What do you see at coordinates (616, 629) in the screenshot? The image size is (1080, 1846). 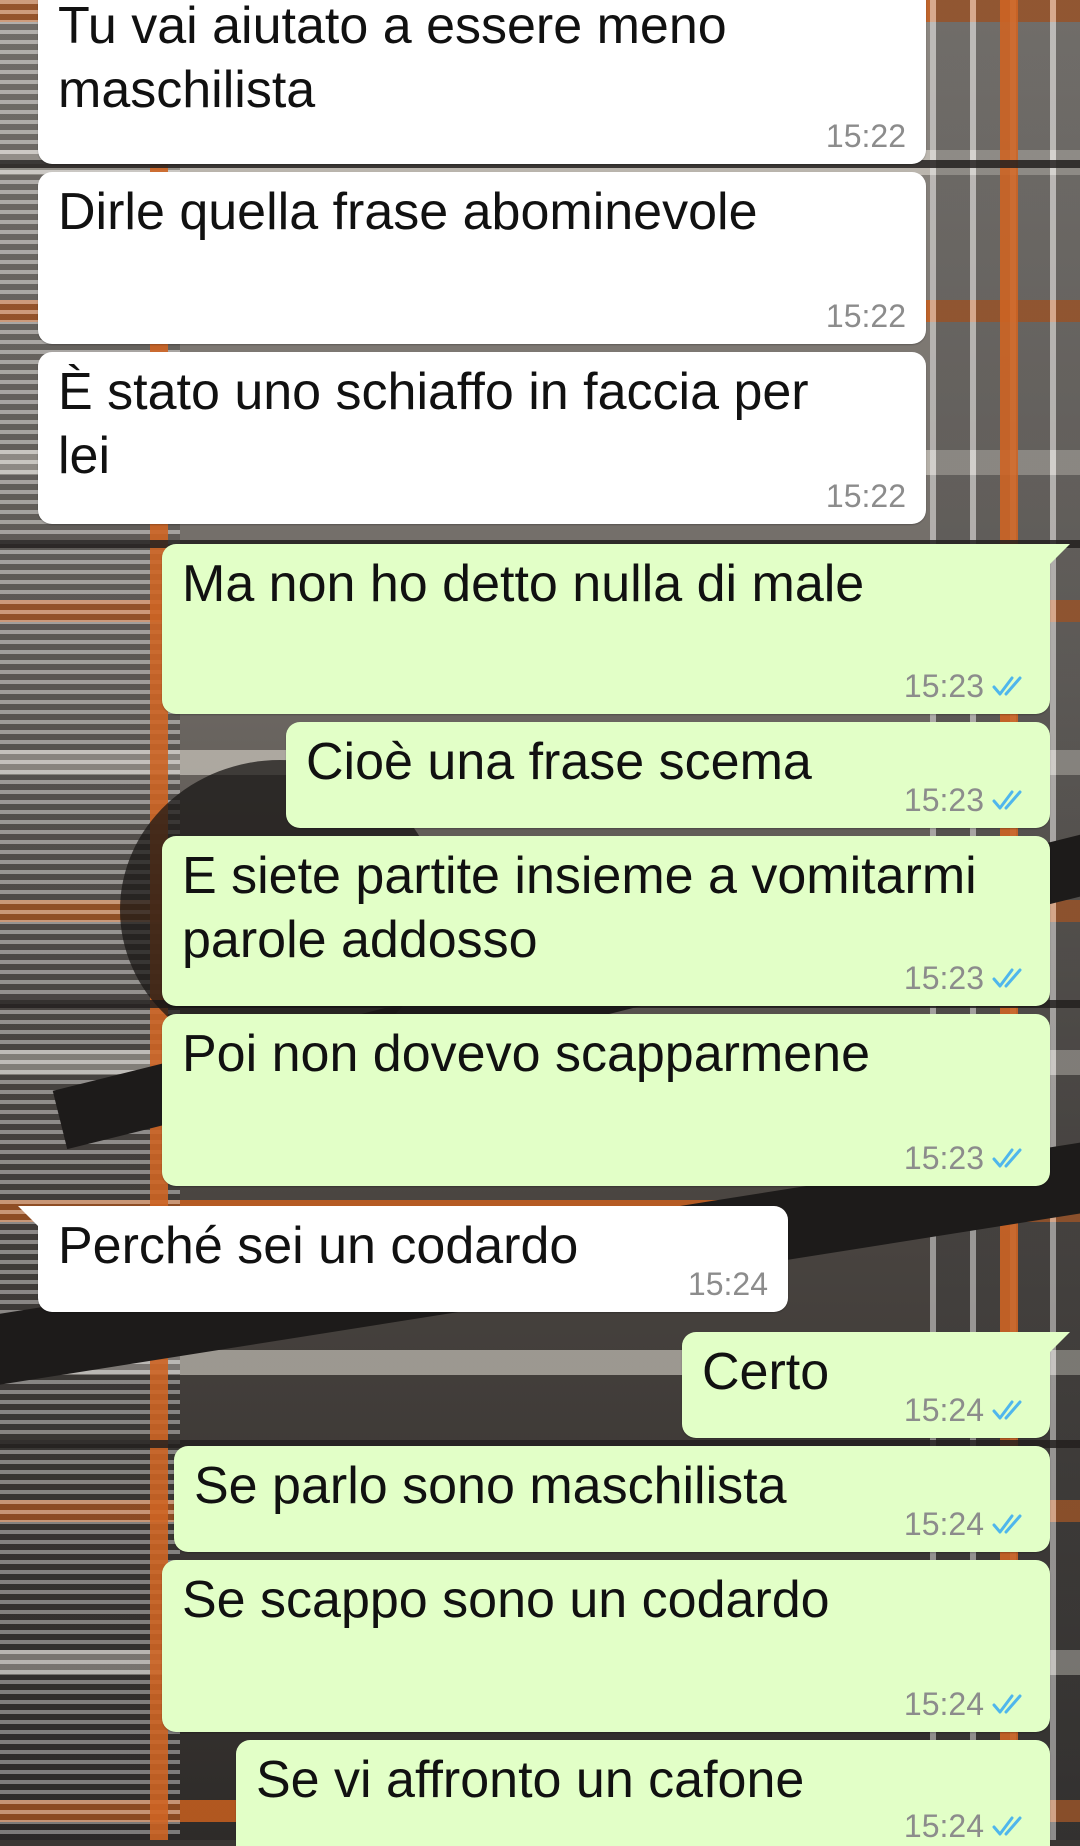 I see `message-bubble-outgoing: Ma non ho detto nulla di male 15:23` at bounding box center [616, 629].